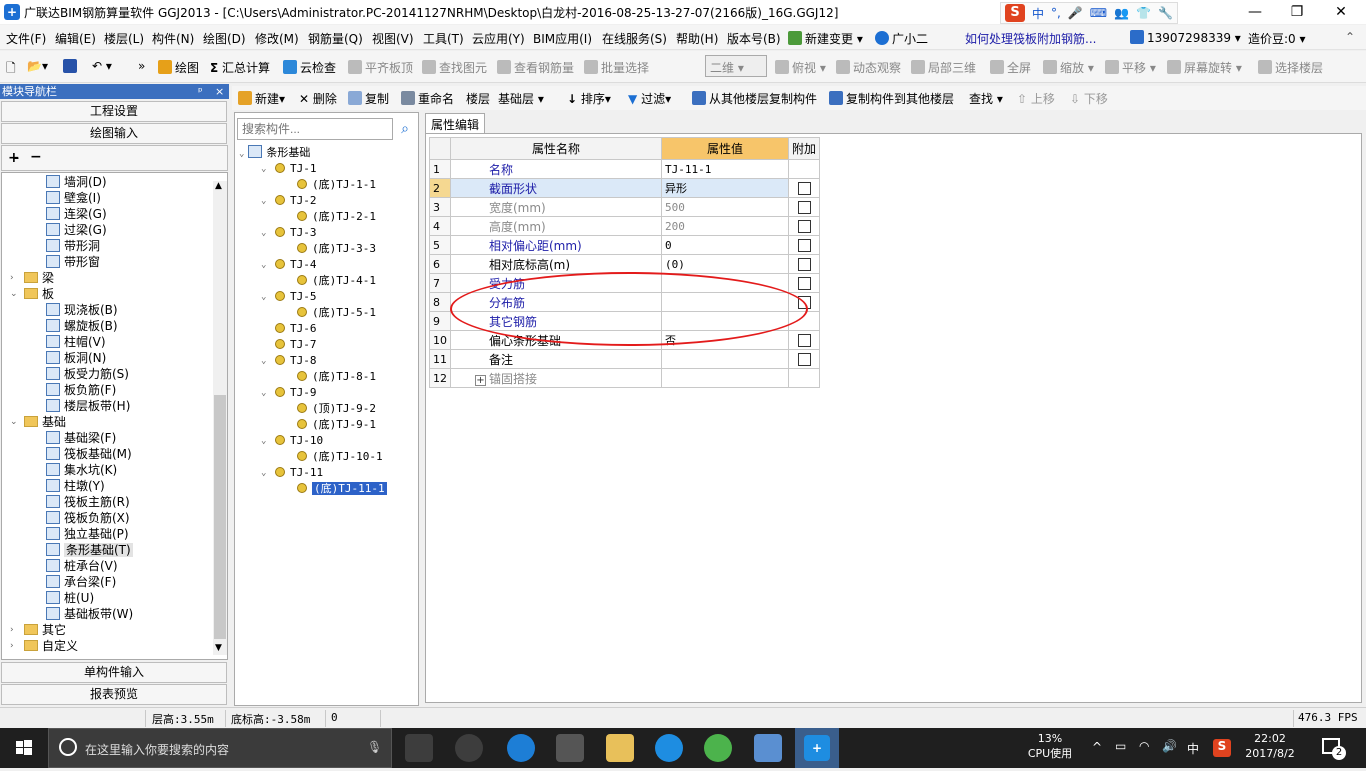  What do you see at coordinates (289, 265) in the screenshot?
I see `component-item: TJ-4 ⌄` at bounding box center [289, 265].